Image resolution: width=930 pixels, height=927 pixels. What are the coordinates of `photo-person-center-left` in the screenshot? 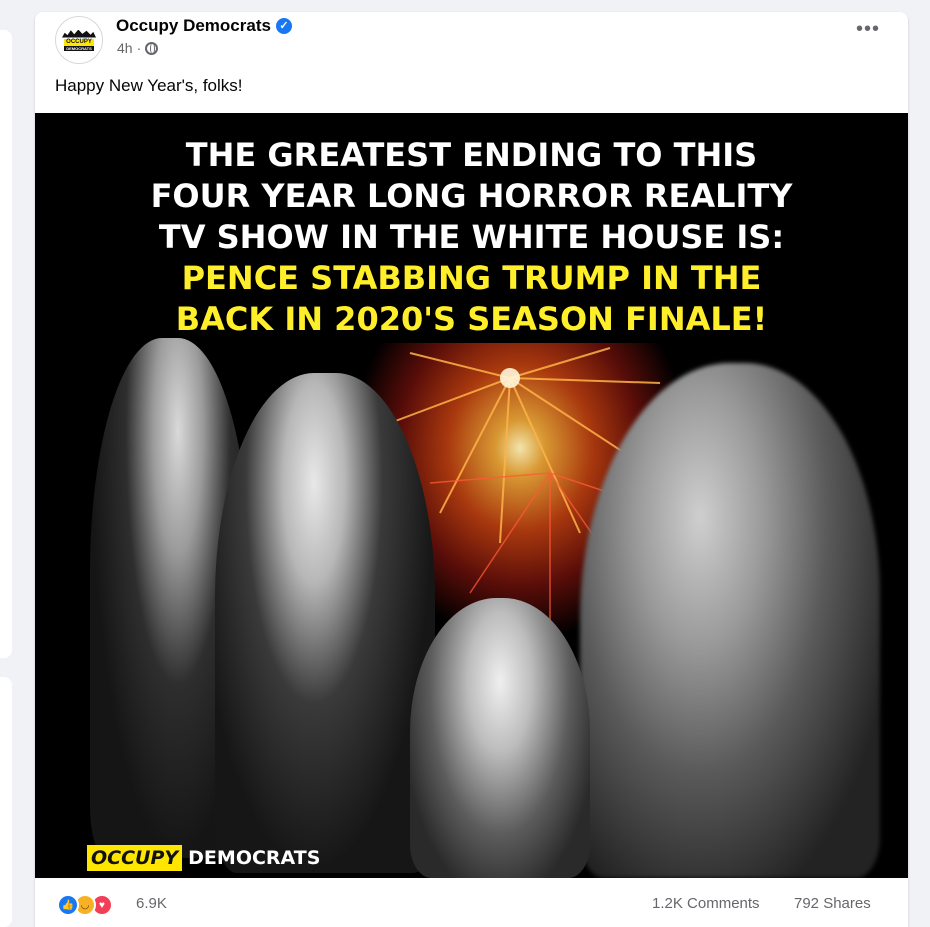 It's located at (325, 623).